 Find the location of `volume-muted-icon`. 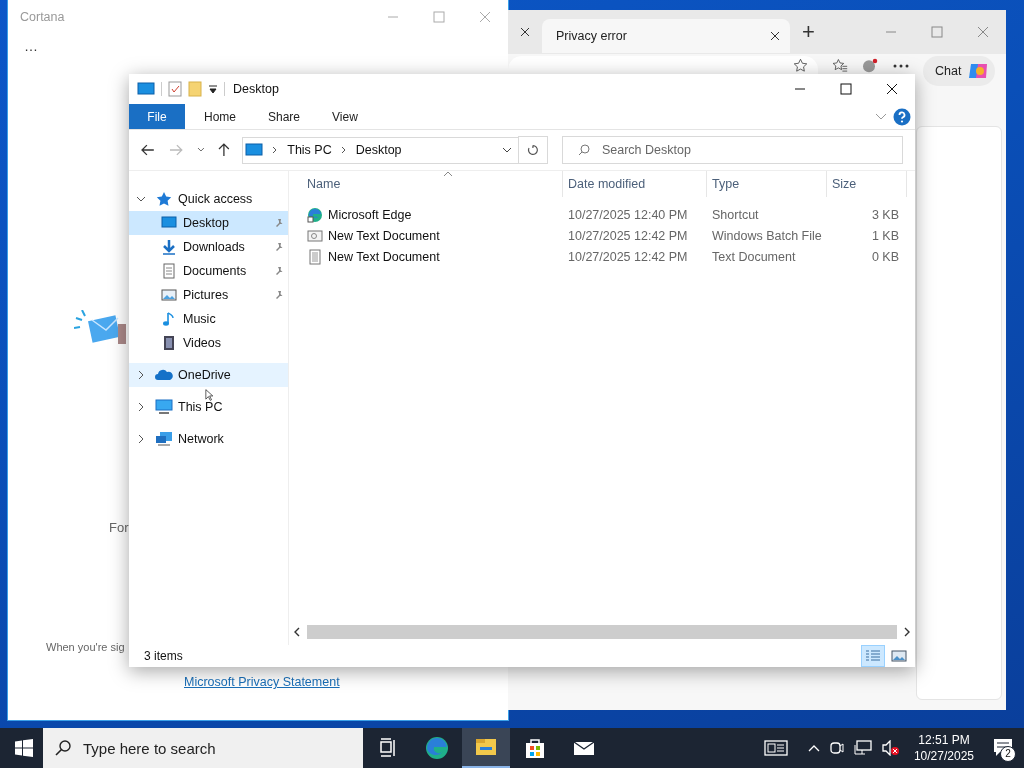

volume-muted-icon is located at coordinates (890, 748).